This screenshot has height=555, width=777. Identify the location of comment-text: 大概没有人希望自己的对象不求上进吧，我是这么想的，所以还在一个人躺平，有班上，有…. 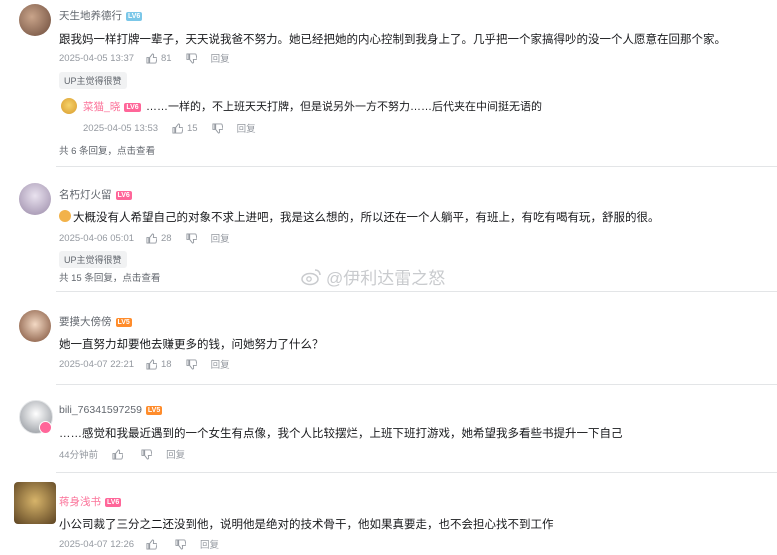
(359, 217).